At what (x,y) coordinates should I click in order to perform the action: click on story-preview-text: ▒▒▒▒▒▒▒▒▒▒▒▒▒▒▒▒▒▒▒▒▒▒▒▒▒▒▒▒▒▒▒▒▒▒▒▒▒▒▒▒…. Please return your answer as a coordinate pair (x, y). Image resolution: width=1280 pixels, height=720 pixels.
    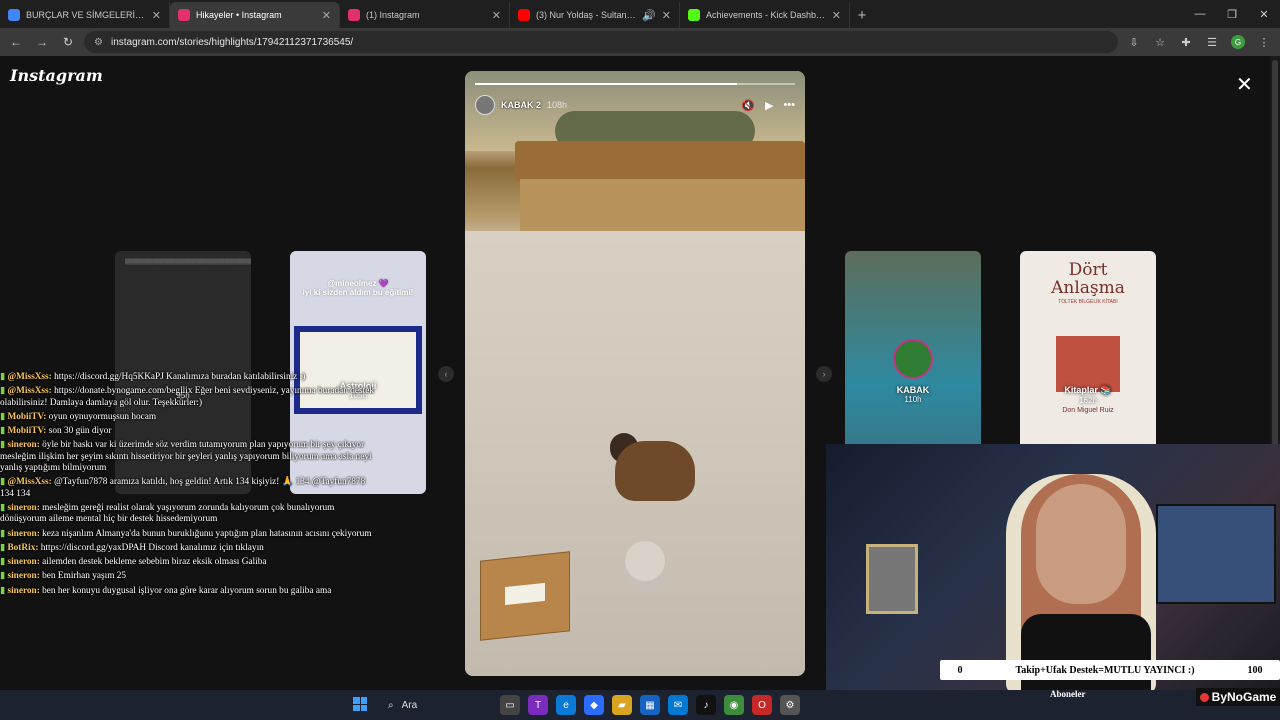
    Looking at the image, I should click on (188, 262).